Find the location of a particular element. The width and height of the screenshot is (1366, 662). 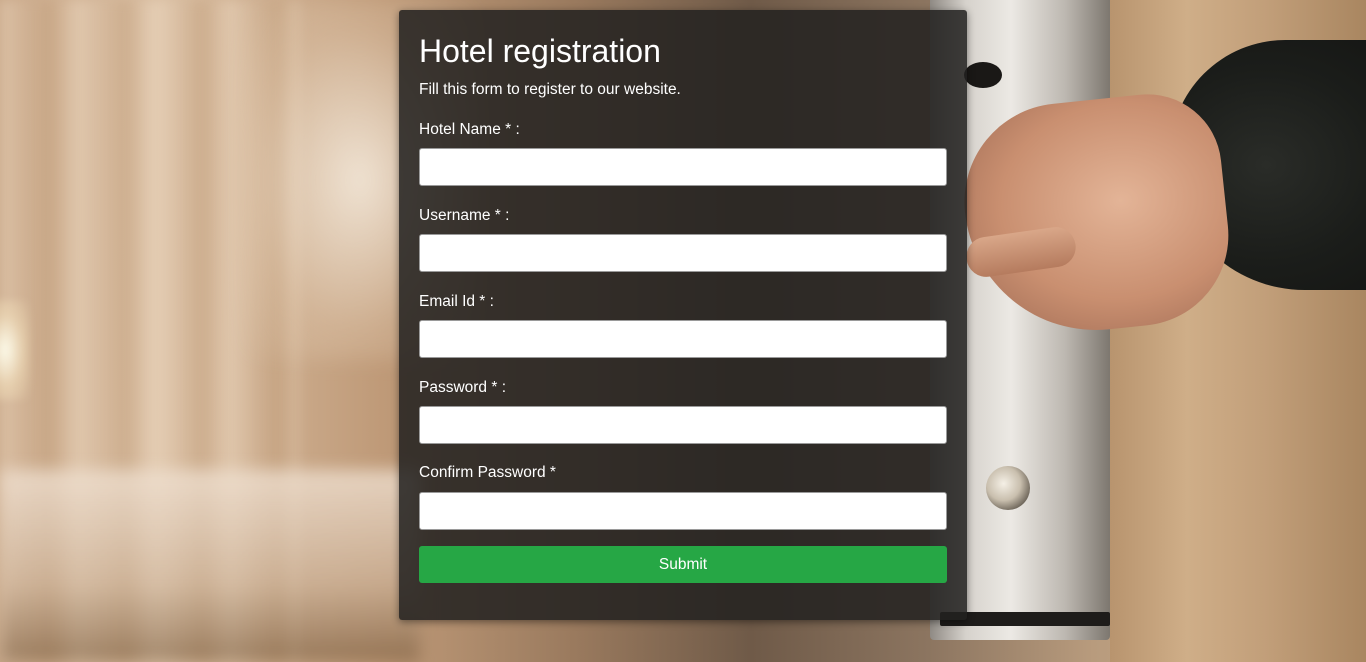

username-input is located at coordinates (683, 253).